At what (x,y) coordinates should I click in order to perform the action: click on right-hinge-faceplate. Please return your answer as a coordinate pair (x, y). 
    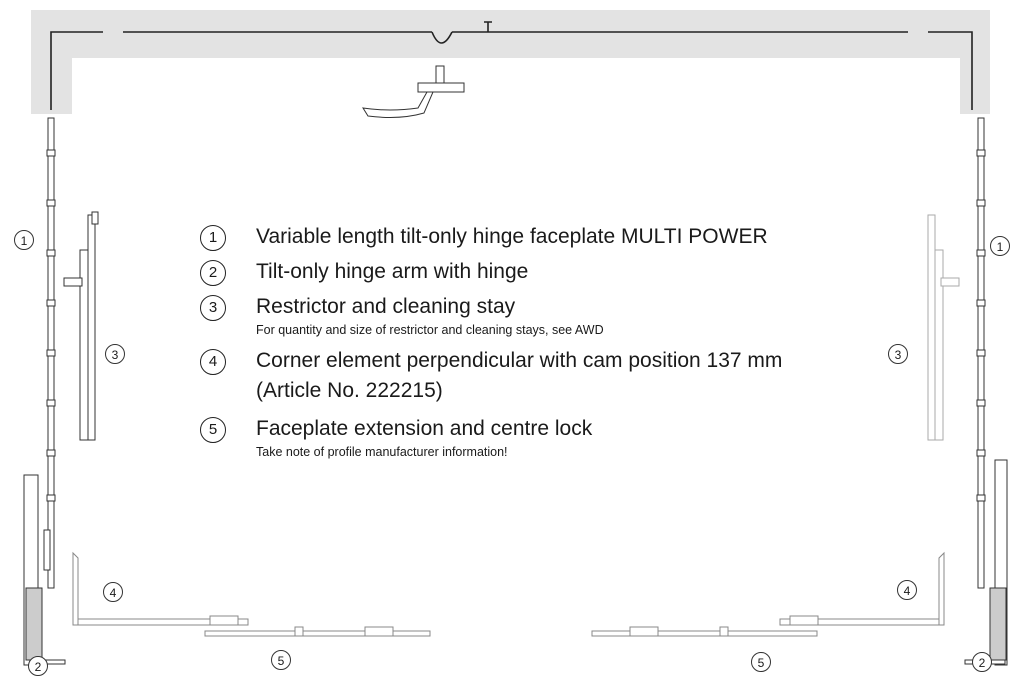
    Looking at the image, I should click on (981, 353).